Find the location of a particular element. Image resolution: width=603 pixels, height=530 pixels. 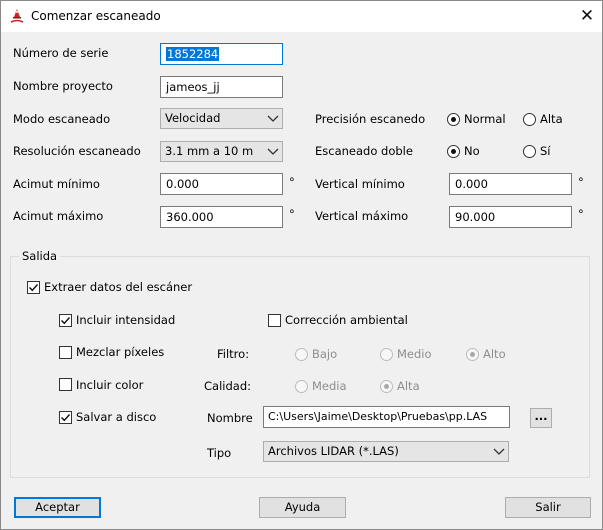

acimut-max-degree: ° is located at coordinates (292, 214).